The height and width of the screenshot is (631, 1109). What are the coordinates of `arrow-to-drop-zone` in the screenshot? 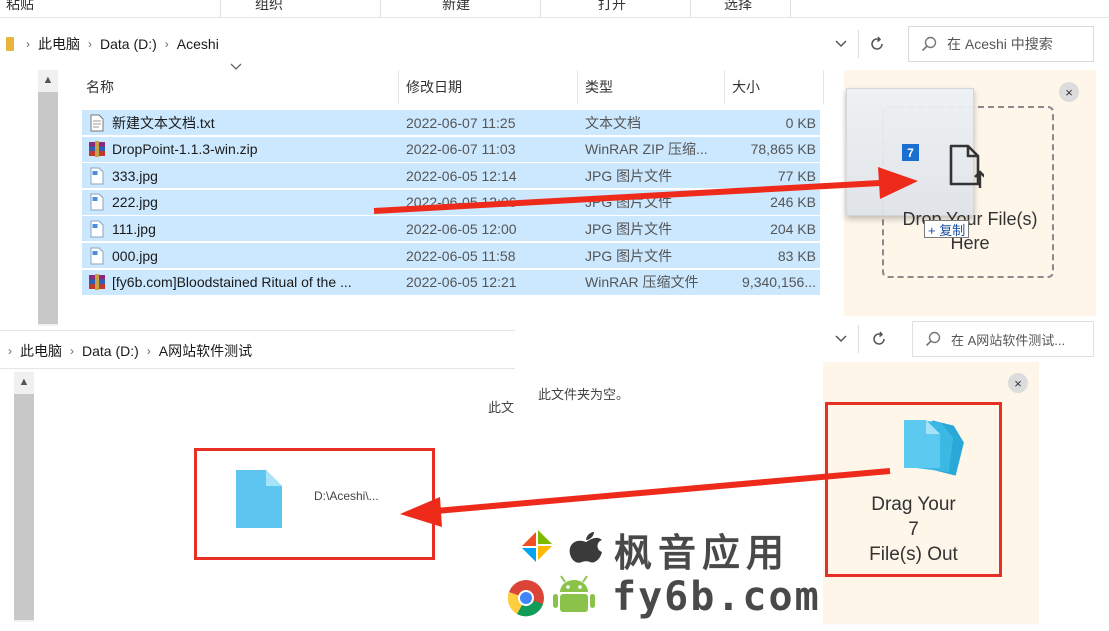 It's located at (645, 190).